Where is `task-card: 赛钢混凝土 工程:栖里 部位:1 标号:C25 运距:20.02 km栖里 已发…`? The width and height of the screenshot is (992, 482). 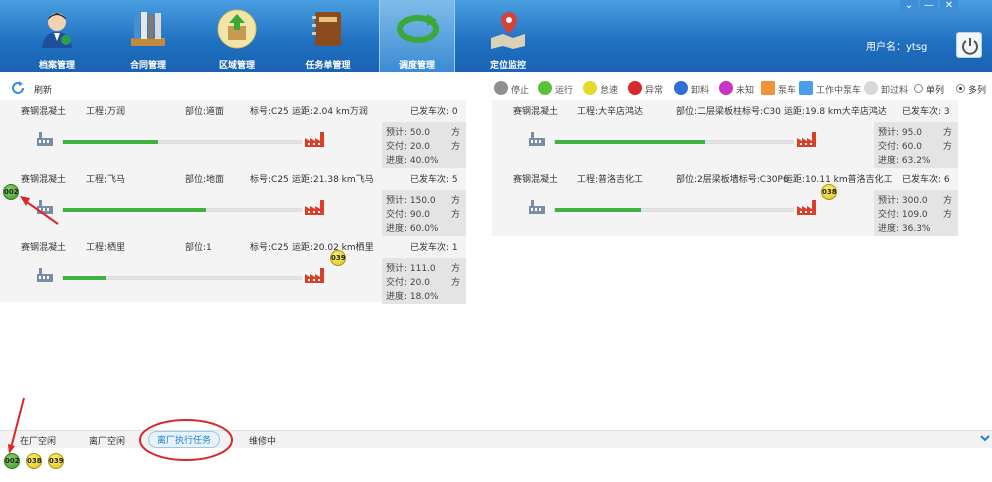
task-card: 赛钢混凝土 工程:栖里 部位:1 标号:C25 运距:20.02 km栖里 已发… is located at coordinates (233, 270).